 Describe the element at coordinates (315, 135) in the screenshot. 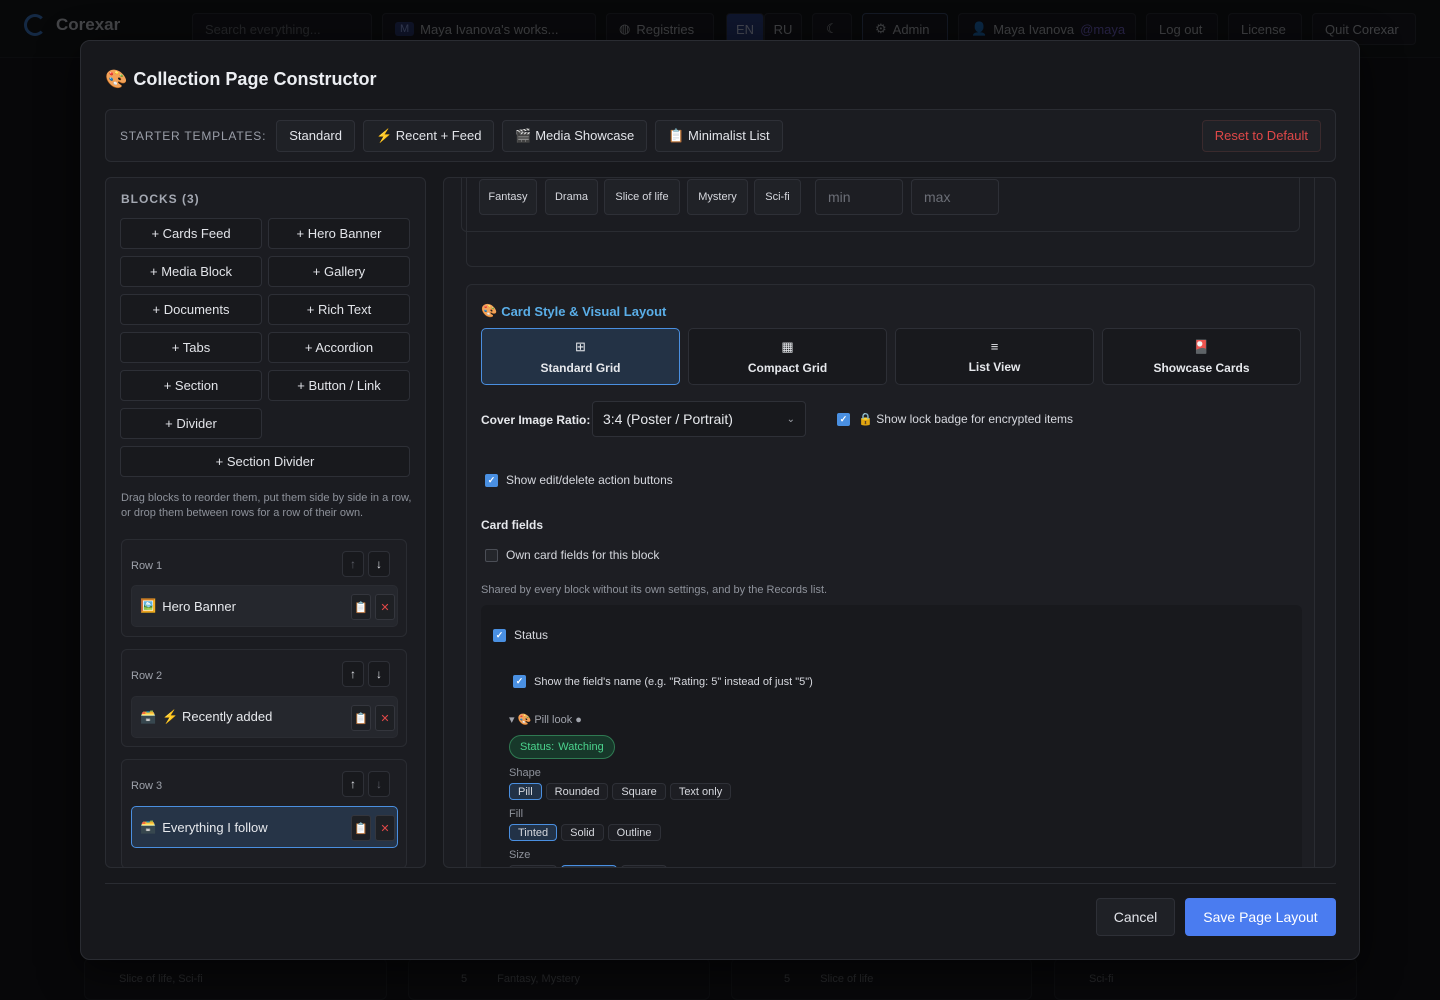

I see `template-standard-button: Standard` at that location.